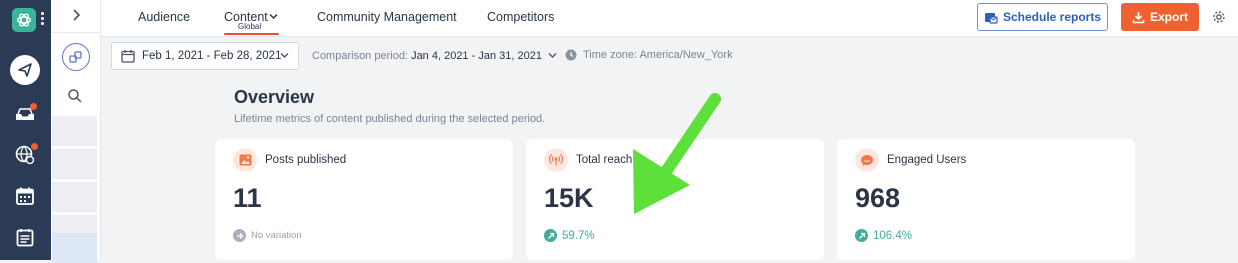  What do you see at coordinates (76, 32) in the screenshot?
I see `divider` at bounding box center [76, 32].